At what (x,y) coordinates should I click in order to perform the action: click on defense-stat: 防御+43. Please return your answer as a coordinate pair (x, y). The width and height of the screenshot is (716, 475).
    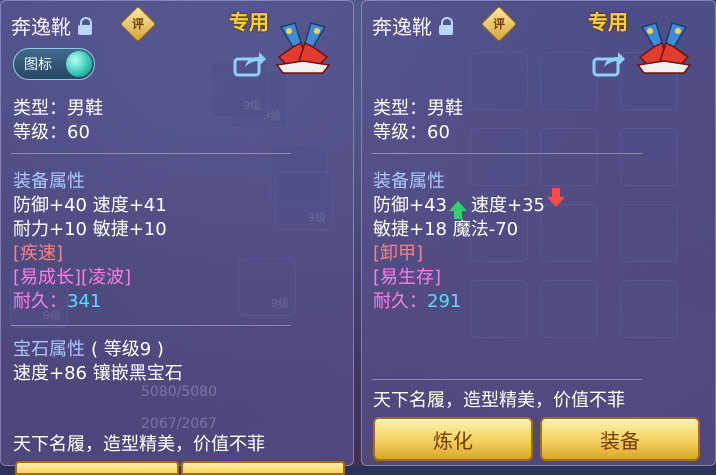
    Looking at the image, I should click on (410, 205).